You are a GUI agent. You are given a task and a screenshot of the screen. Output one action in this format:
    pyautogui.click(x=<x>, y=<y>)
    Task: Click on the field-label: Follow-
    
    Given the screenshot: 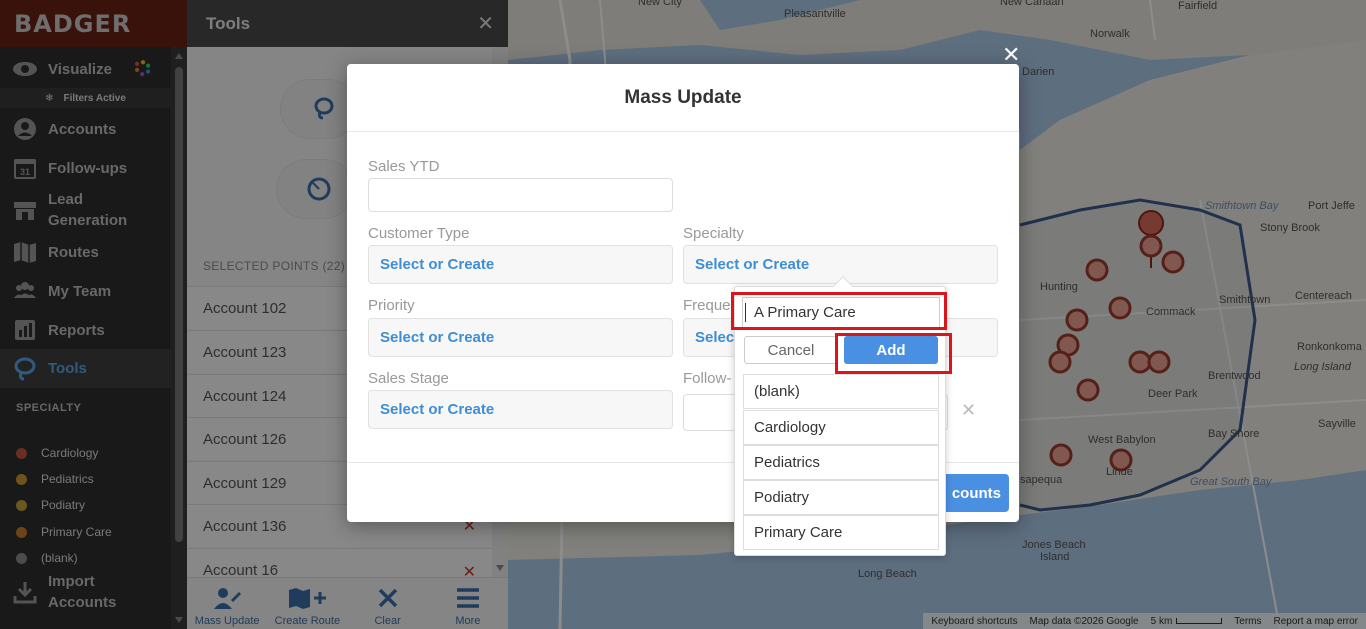 What is the action you would take?
    pyautogui.click(x=707, y=378)
    